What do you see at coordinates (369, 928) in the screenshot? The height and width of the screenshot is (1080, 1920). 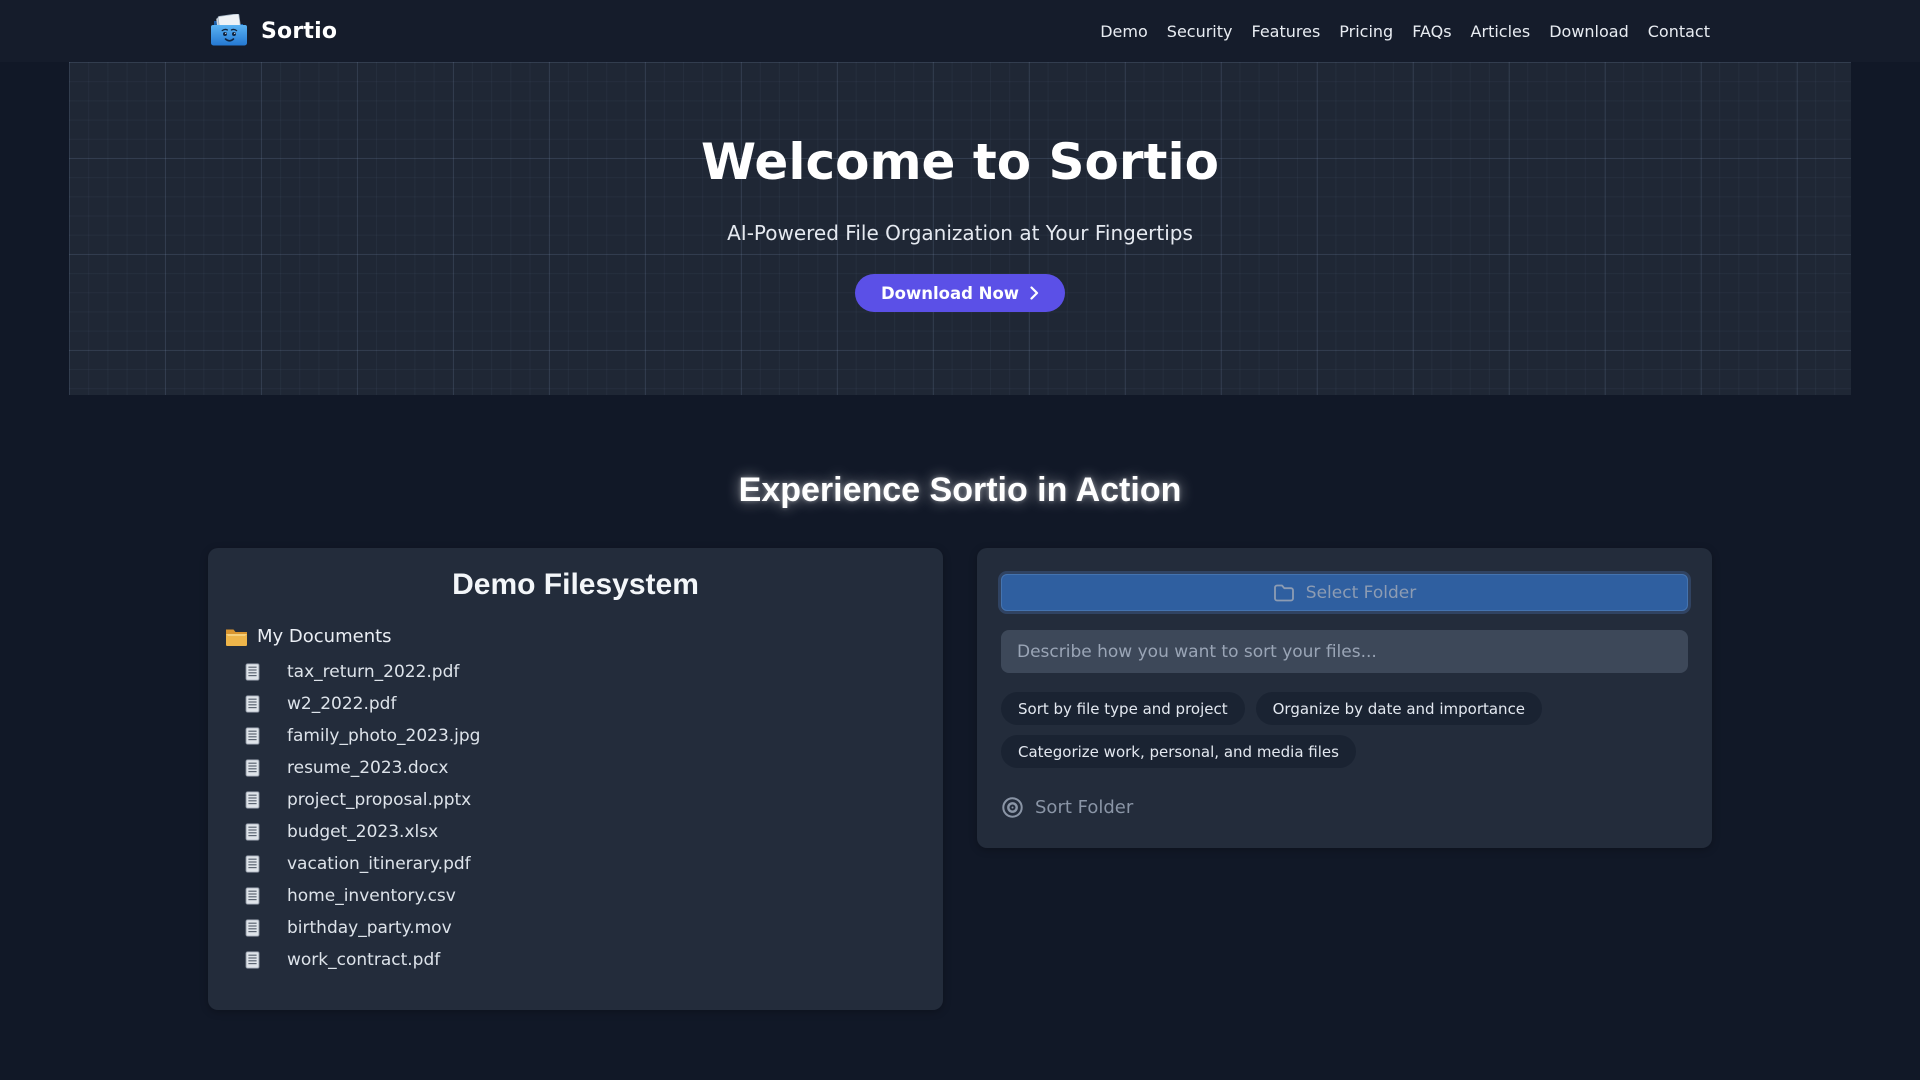 I see `file-name: birthday_party.mov` at bounding box center [369, 928].